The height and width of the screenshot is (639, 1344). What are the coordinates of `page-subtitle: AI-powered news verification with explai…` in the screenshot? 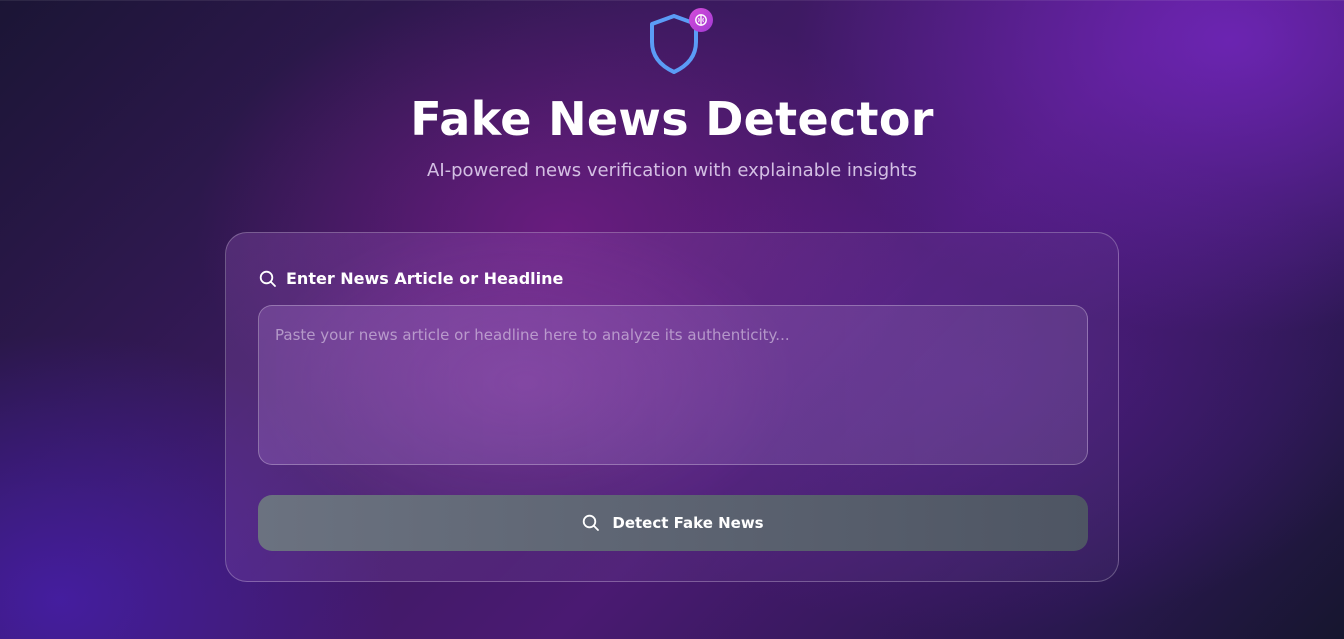 It's located at (672, 170).